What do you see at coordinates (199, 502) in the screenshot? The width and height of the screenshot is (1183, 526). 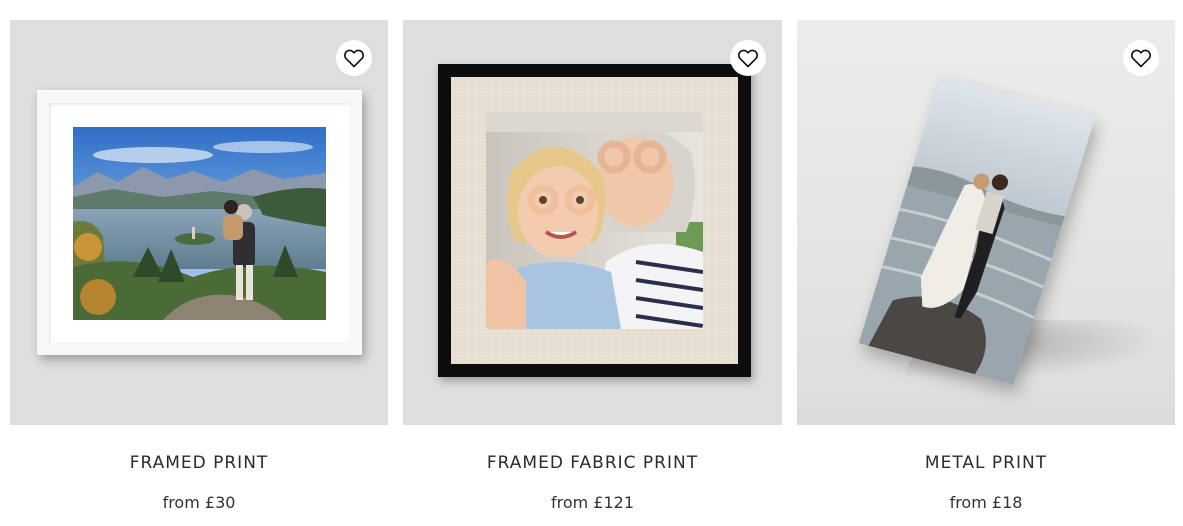 I see `product-price: from £30` at bounding box center [199, 502].